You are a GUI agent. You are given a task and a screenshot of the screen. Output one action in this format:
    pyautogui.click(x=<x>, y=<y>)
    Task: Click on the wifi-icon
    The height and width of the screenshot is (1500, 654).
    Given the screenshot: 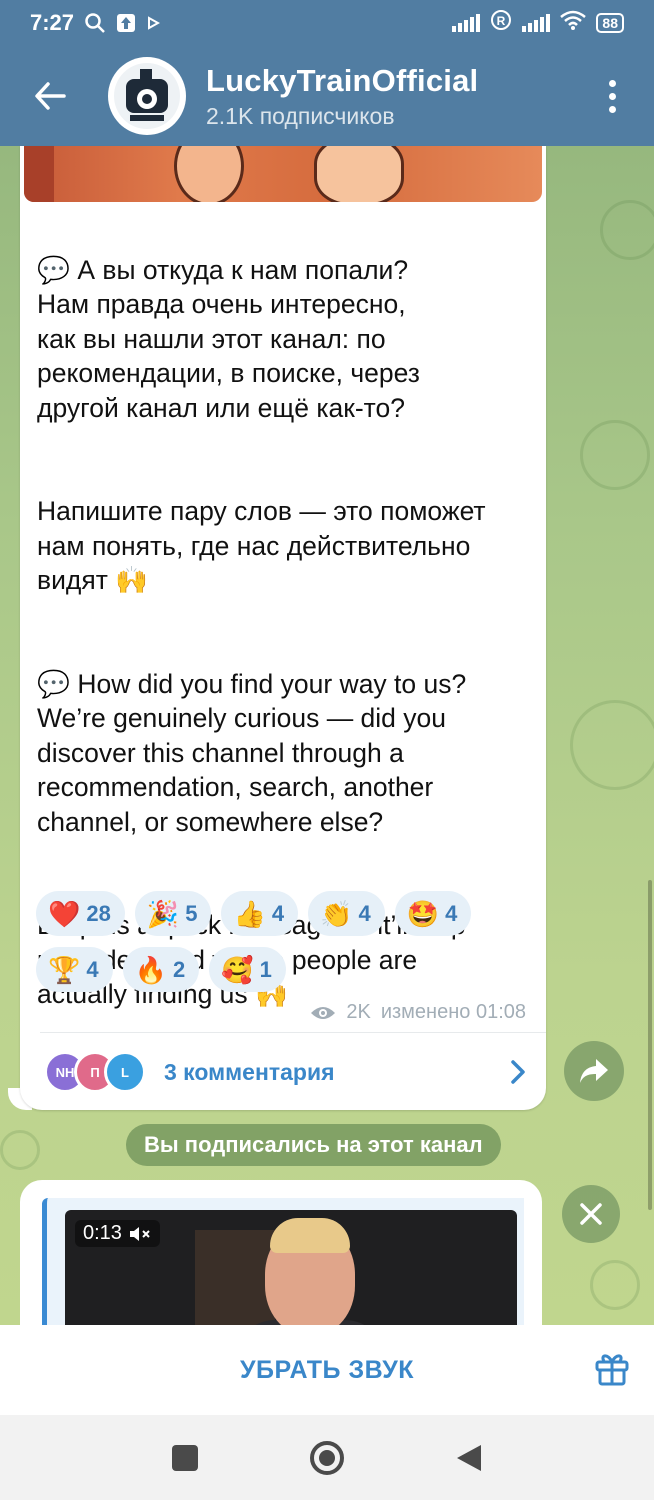 What is the action you would take?
    pyautogui.click(x=573, y=23)
    